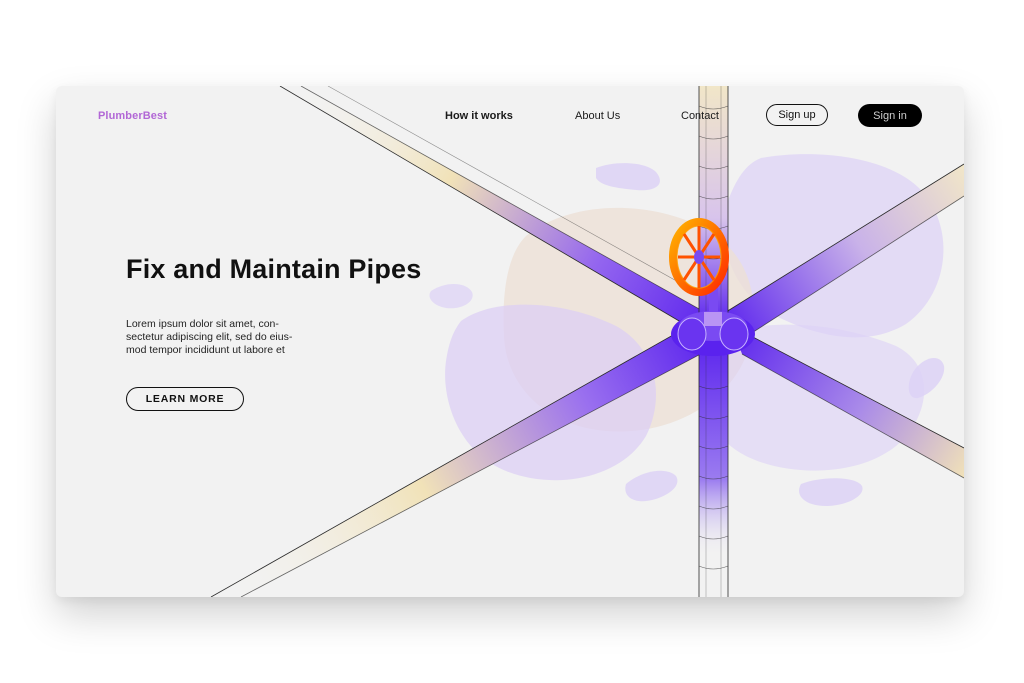  I want to click on hero-text-line: Lorem ipsum dolor sit amet, con-, so click(202, 324).